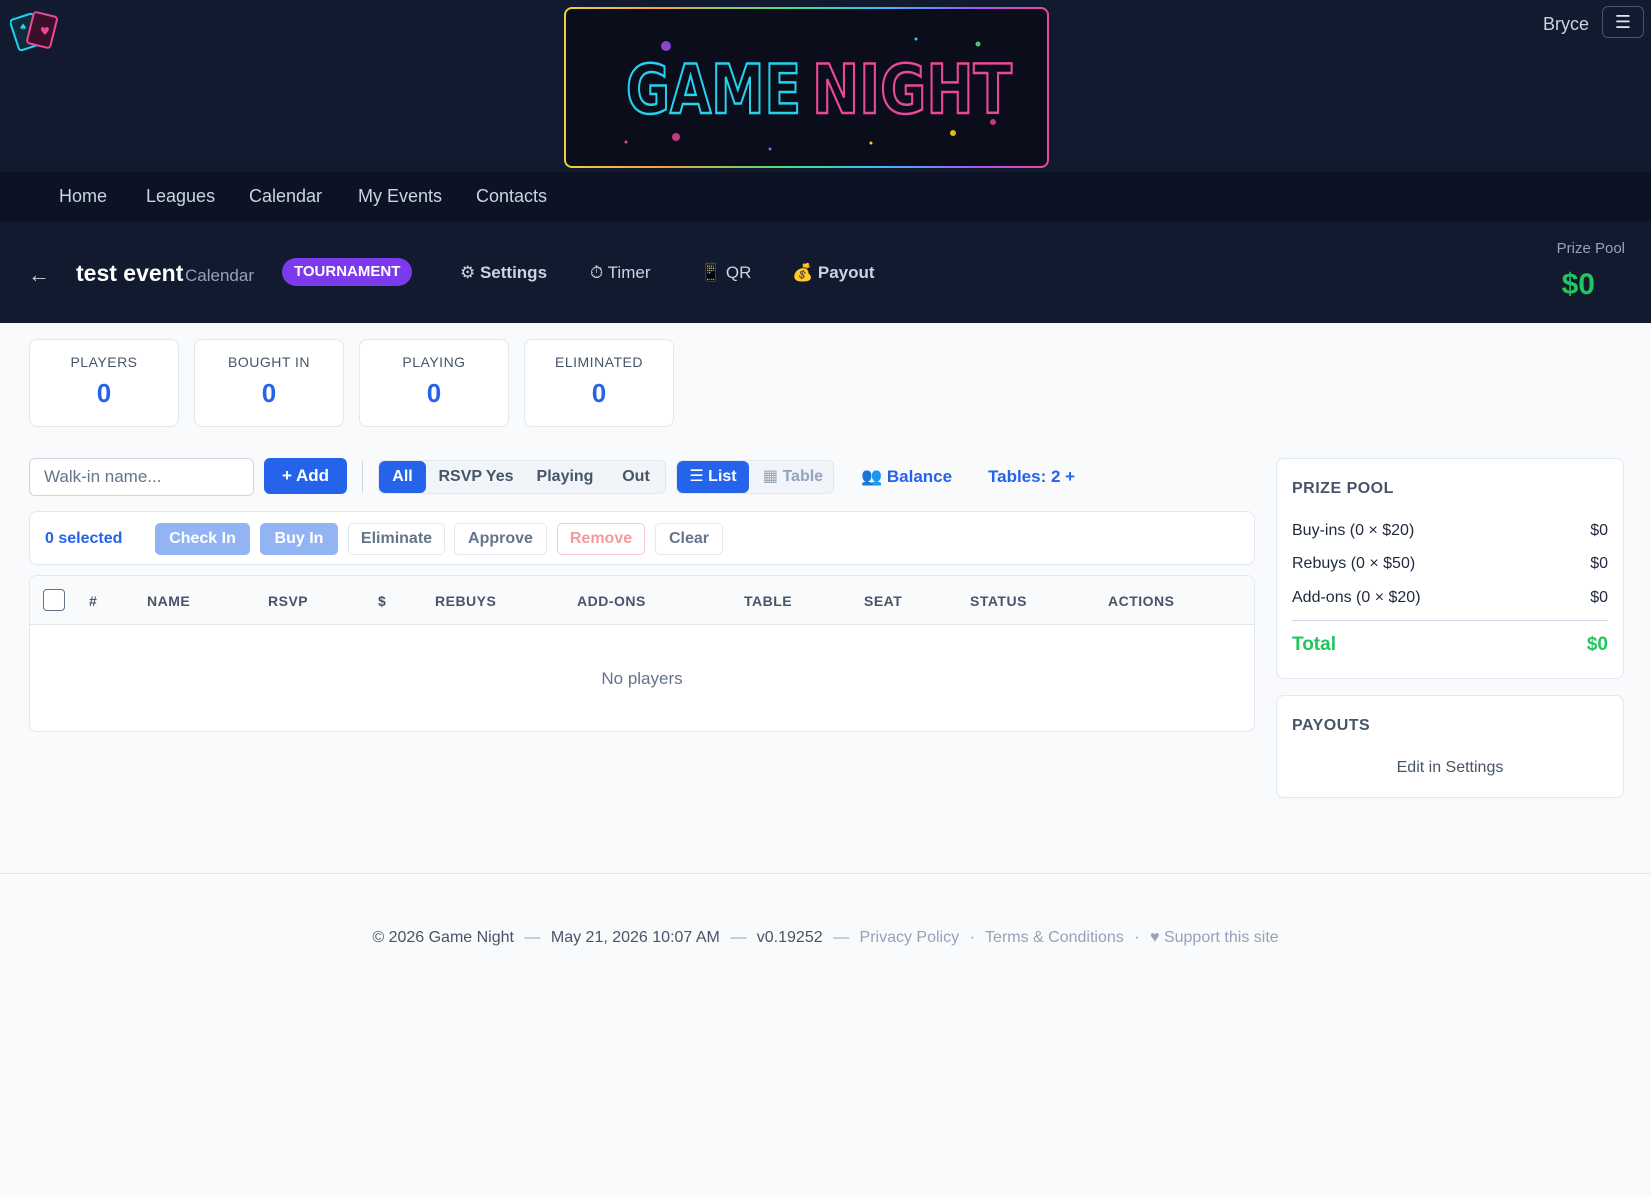 The height and width of the screenshot is (1197, 1651). I want to click on view-list-button: ☰ List, so click(713, 477).